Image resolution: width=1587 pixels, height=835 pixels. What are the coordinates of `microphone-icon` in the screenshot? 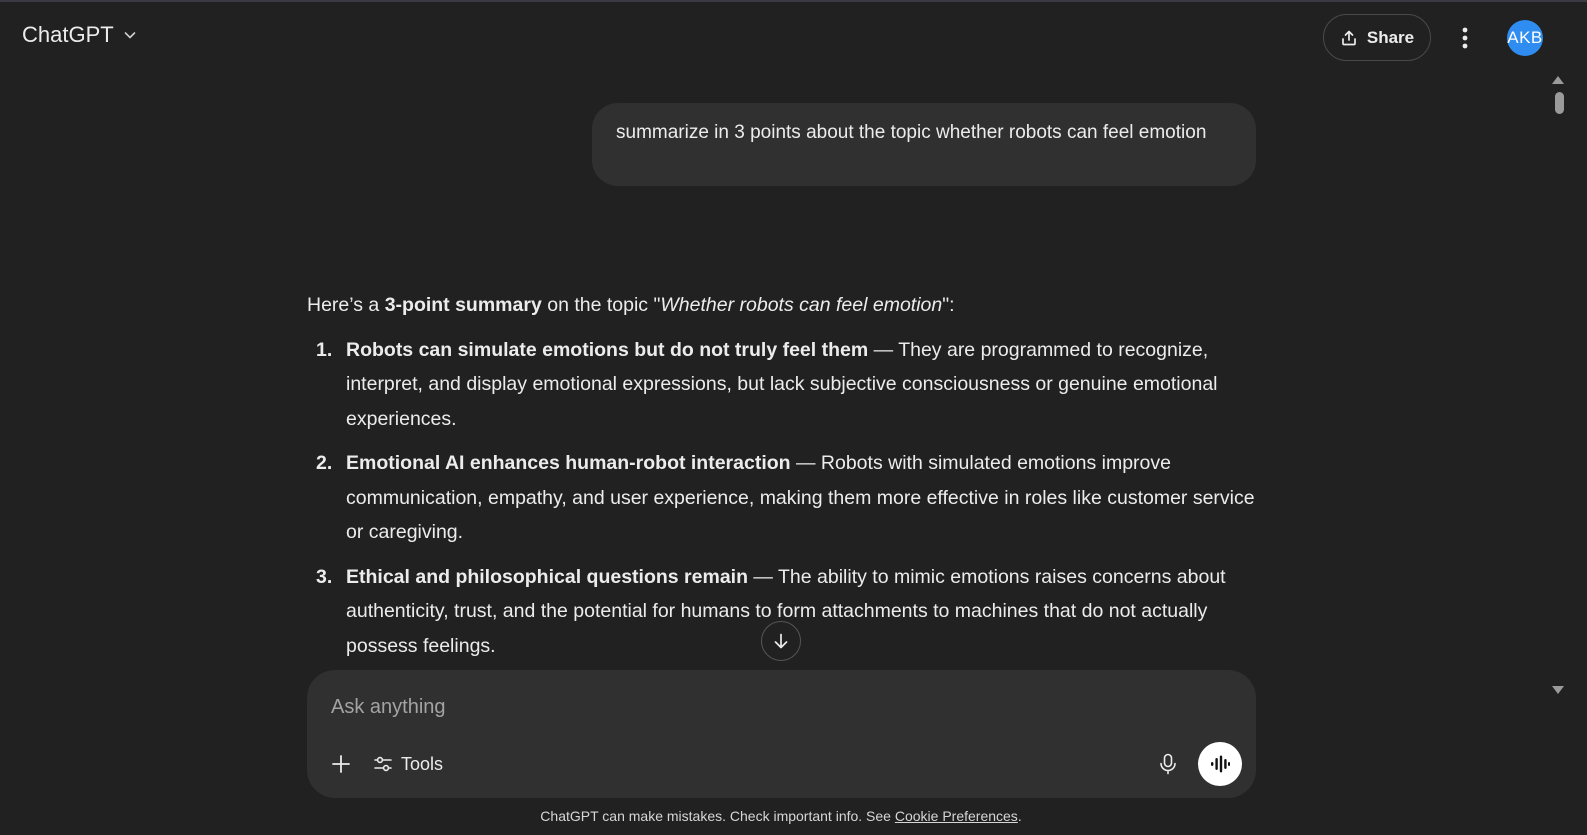 It's located at (1168, 764).